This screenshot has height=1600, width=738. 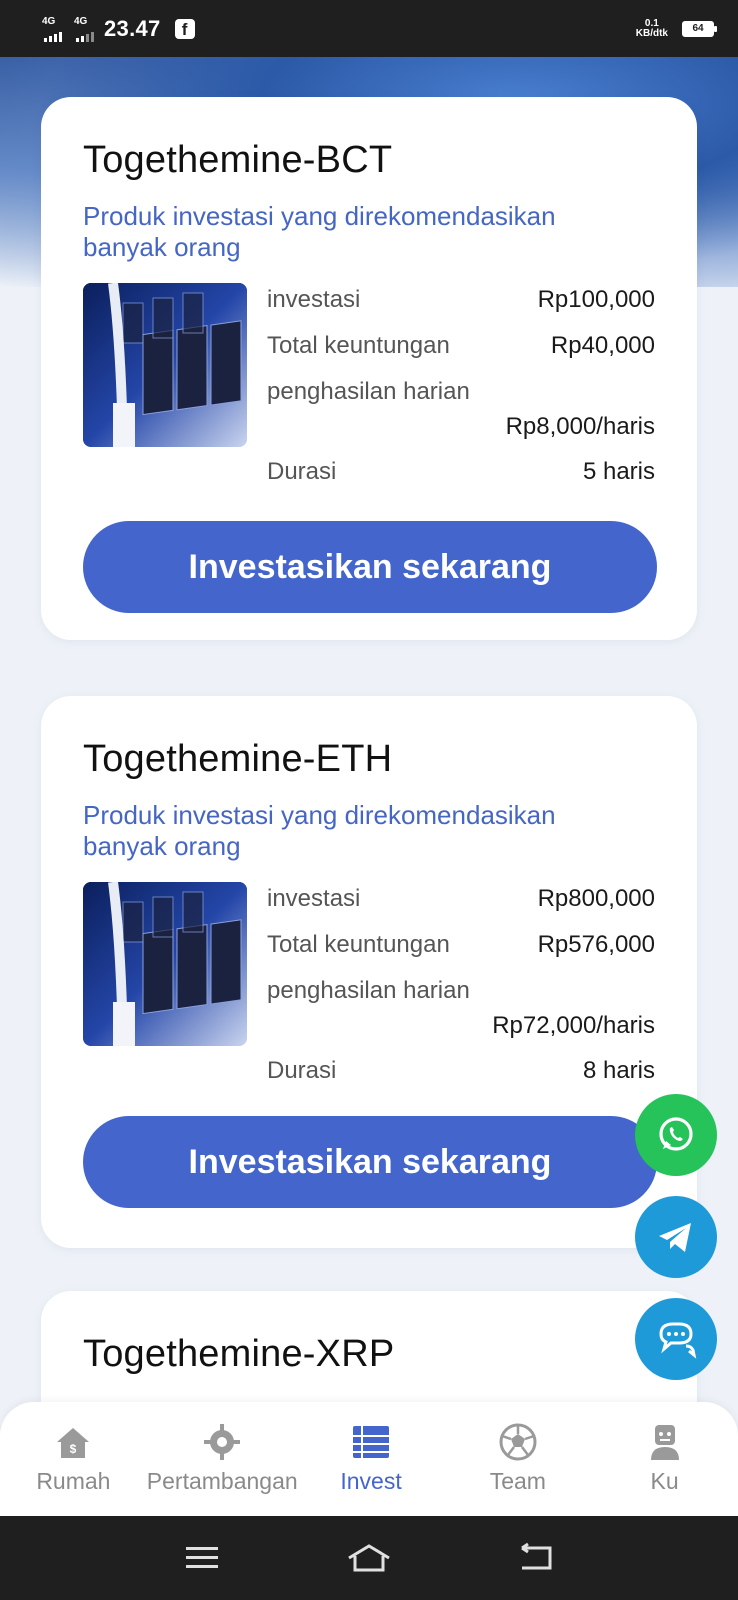 I want to click on nav-label: Ku, so click(x=664, y=1481).